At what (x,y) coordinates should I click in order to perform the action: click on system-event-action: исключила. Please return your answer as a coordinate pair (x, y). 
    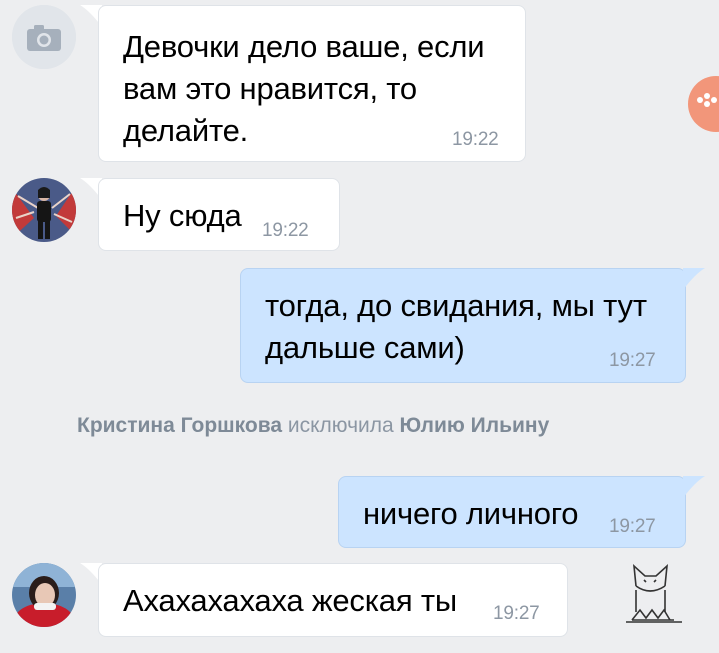
    Looking at the image, I should click on (340, 425).